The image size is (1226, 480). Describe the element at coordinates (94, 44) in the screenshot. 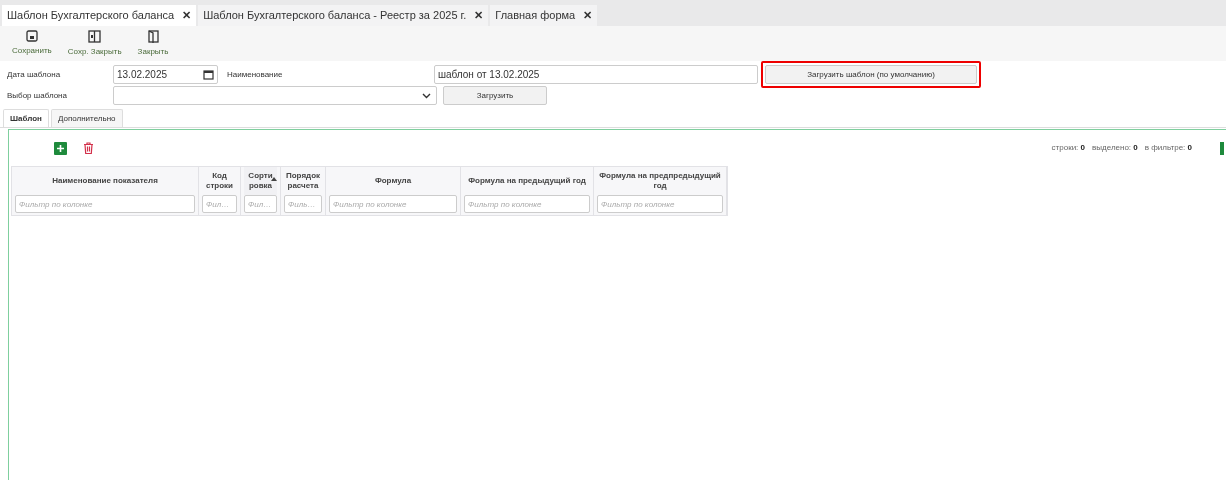

I see `toolbar-button: Сохр. Закрыть` at that location.